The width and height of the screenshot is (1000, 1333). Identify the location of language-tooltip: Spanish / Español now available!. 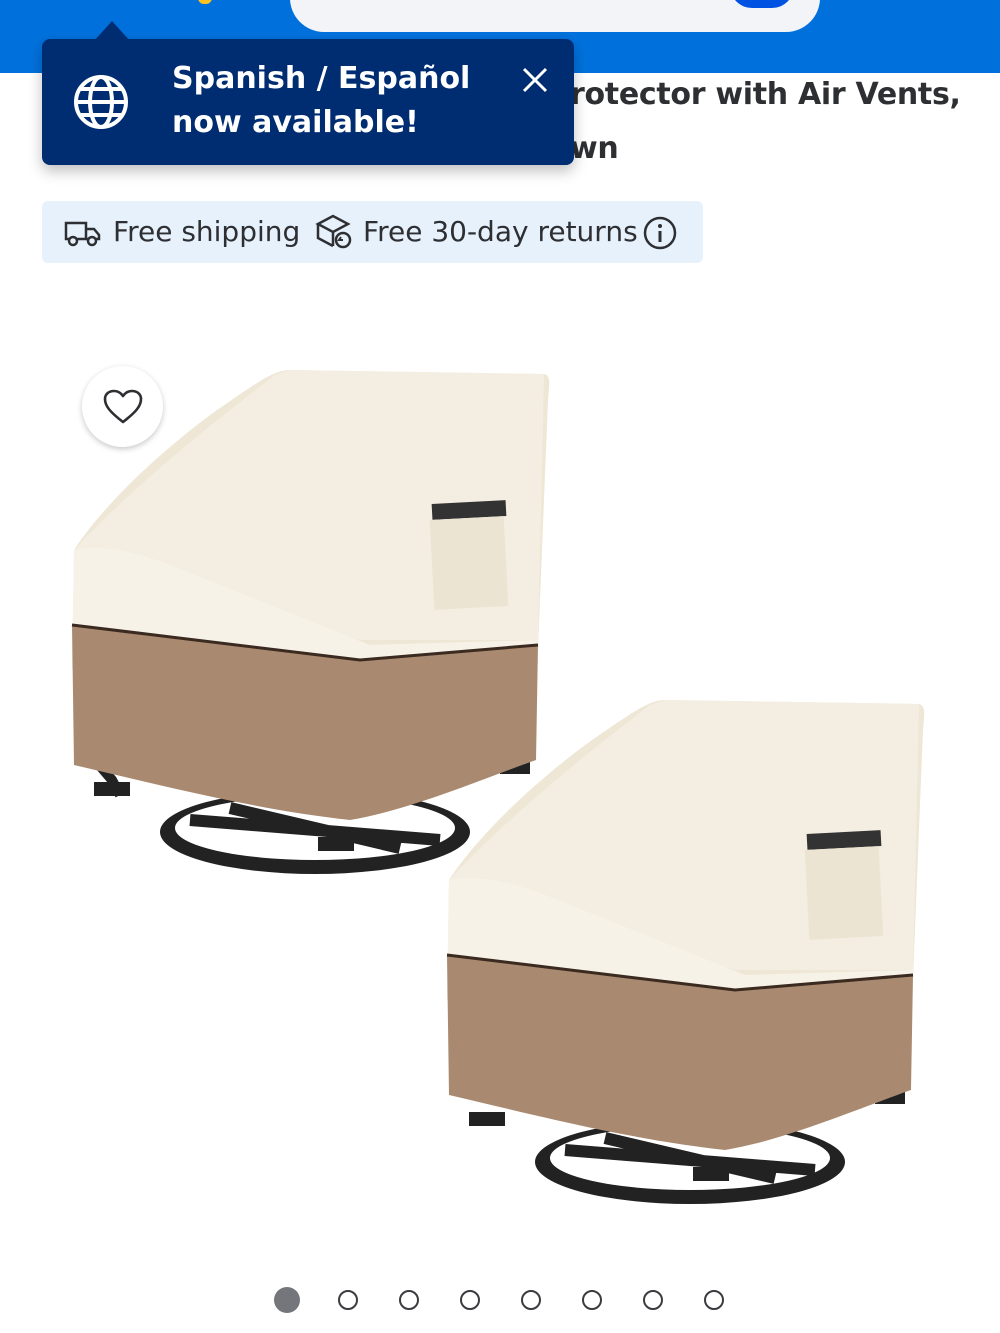
(308, 93).